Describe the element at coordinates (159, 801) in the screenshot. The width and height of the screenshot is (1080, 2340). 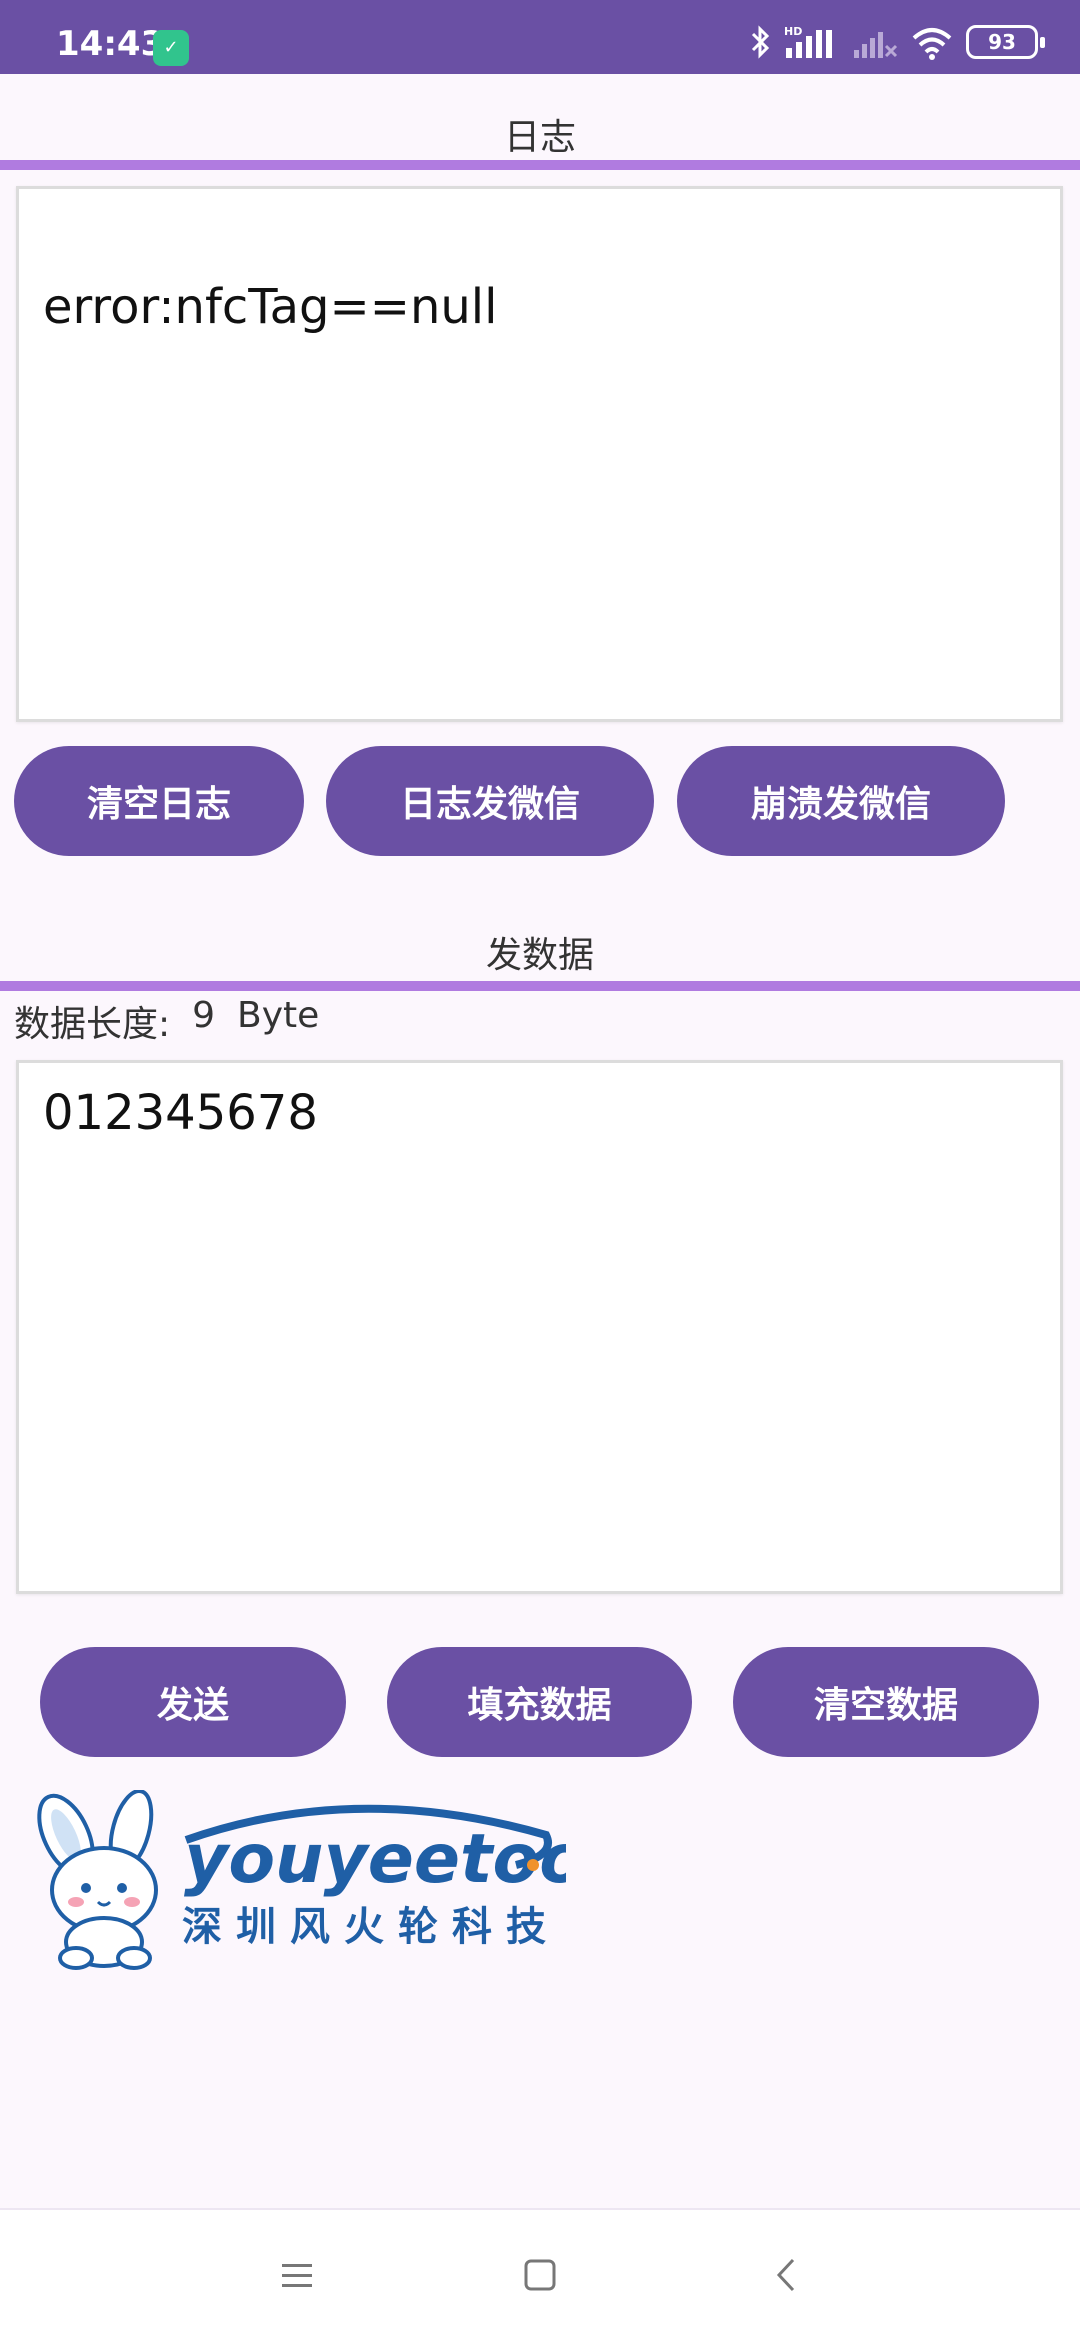
I see `clear-log-button: 清空日志` at that location.